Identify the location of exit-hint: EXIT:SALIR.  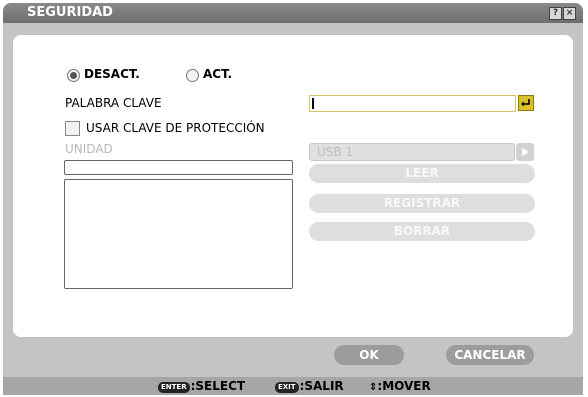
(309, 386).